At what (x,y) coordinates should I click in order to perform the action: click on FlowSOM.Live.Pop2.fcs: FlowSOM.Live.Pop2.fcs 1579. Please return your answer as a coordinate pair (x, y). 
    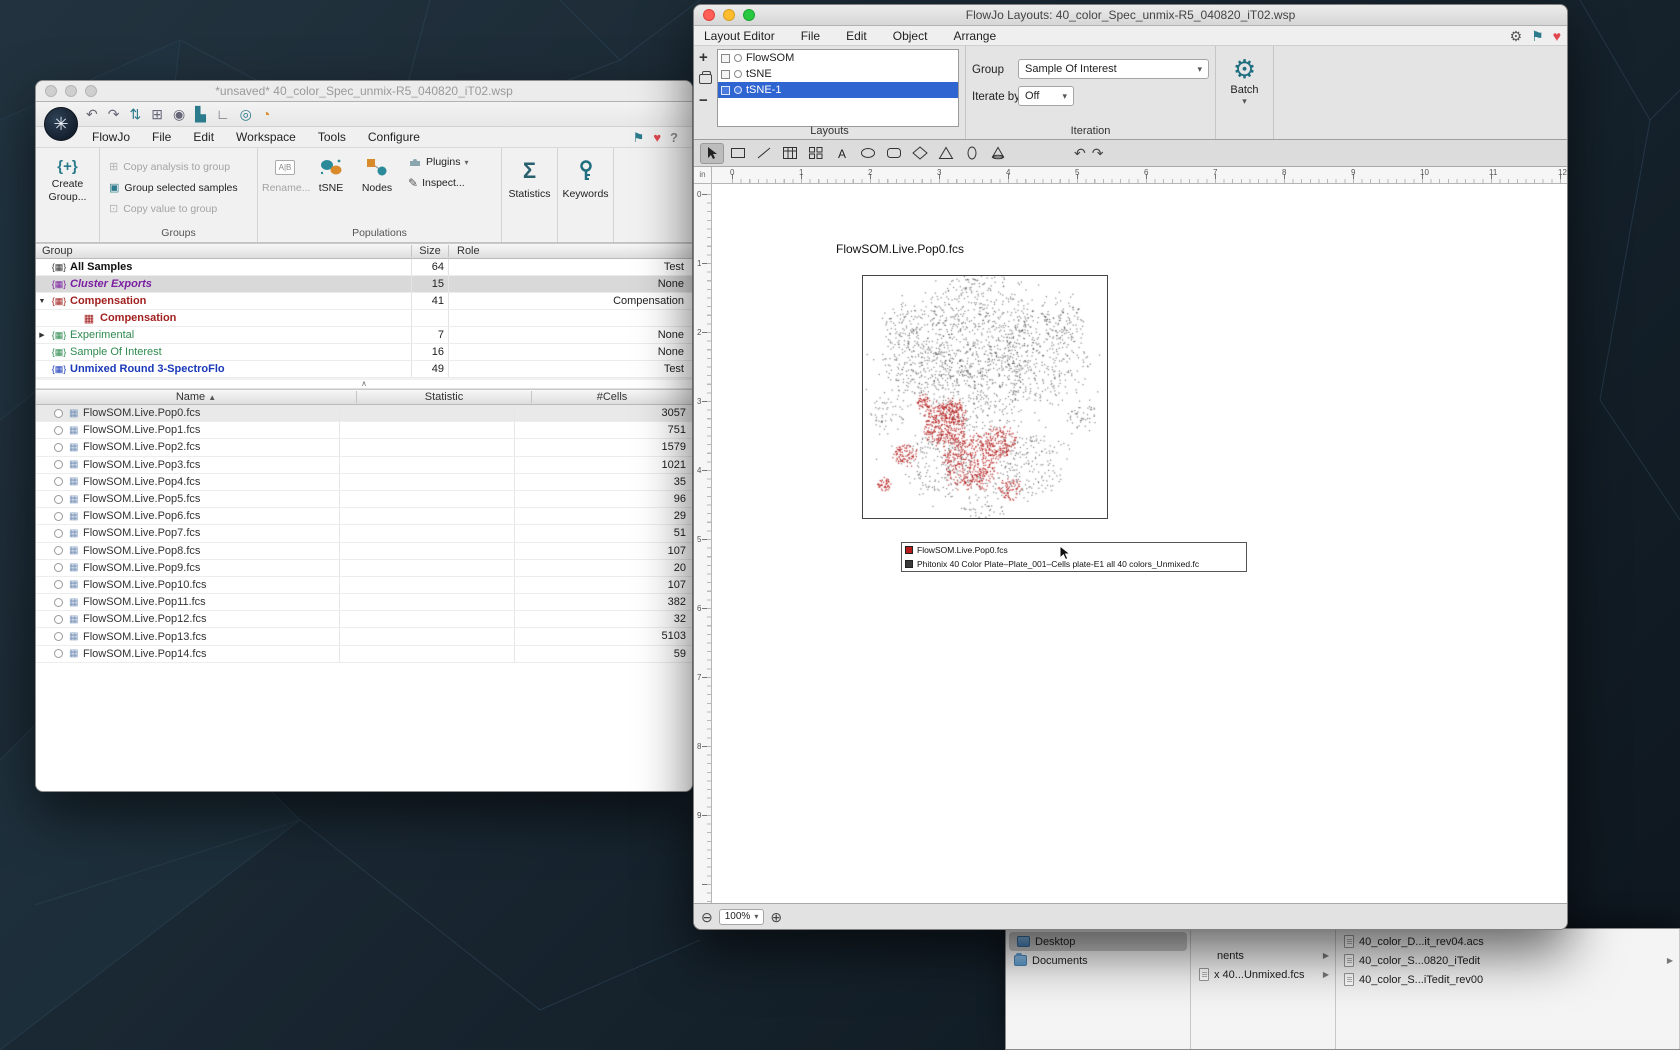
    Looking at the image, I should click on (364, 448).